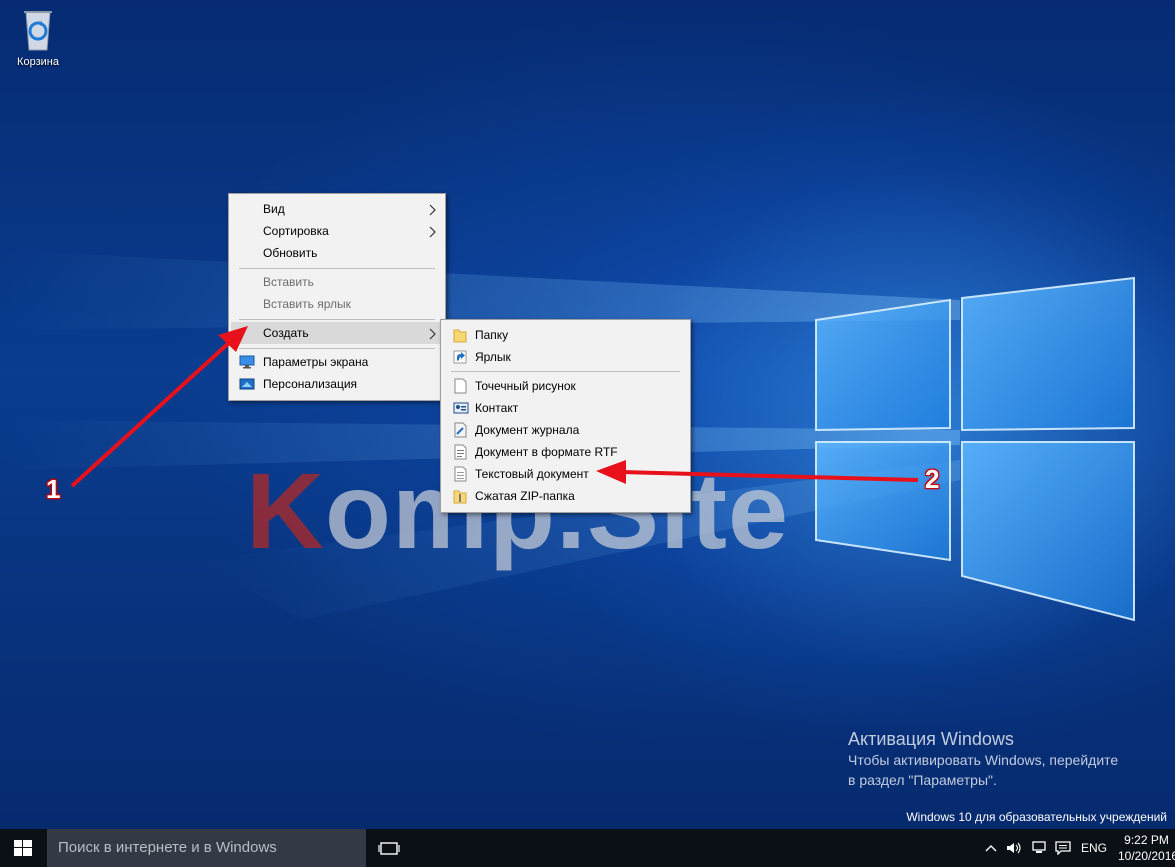 The image size is (1175, 867). What do you see at coordinates (286, 333) in the screenshot?
I see `menu-item-label: Создать` at bounding box center [286, 333].